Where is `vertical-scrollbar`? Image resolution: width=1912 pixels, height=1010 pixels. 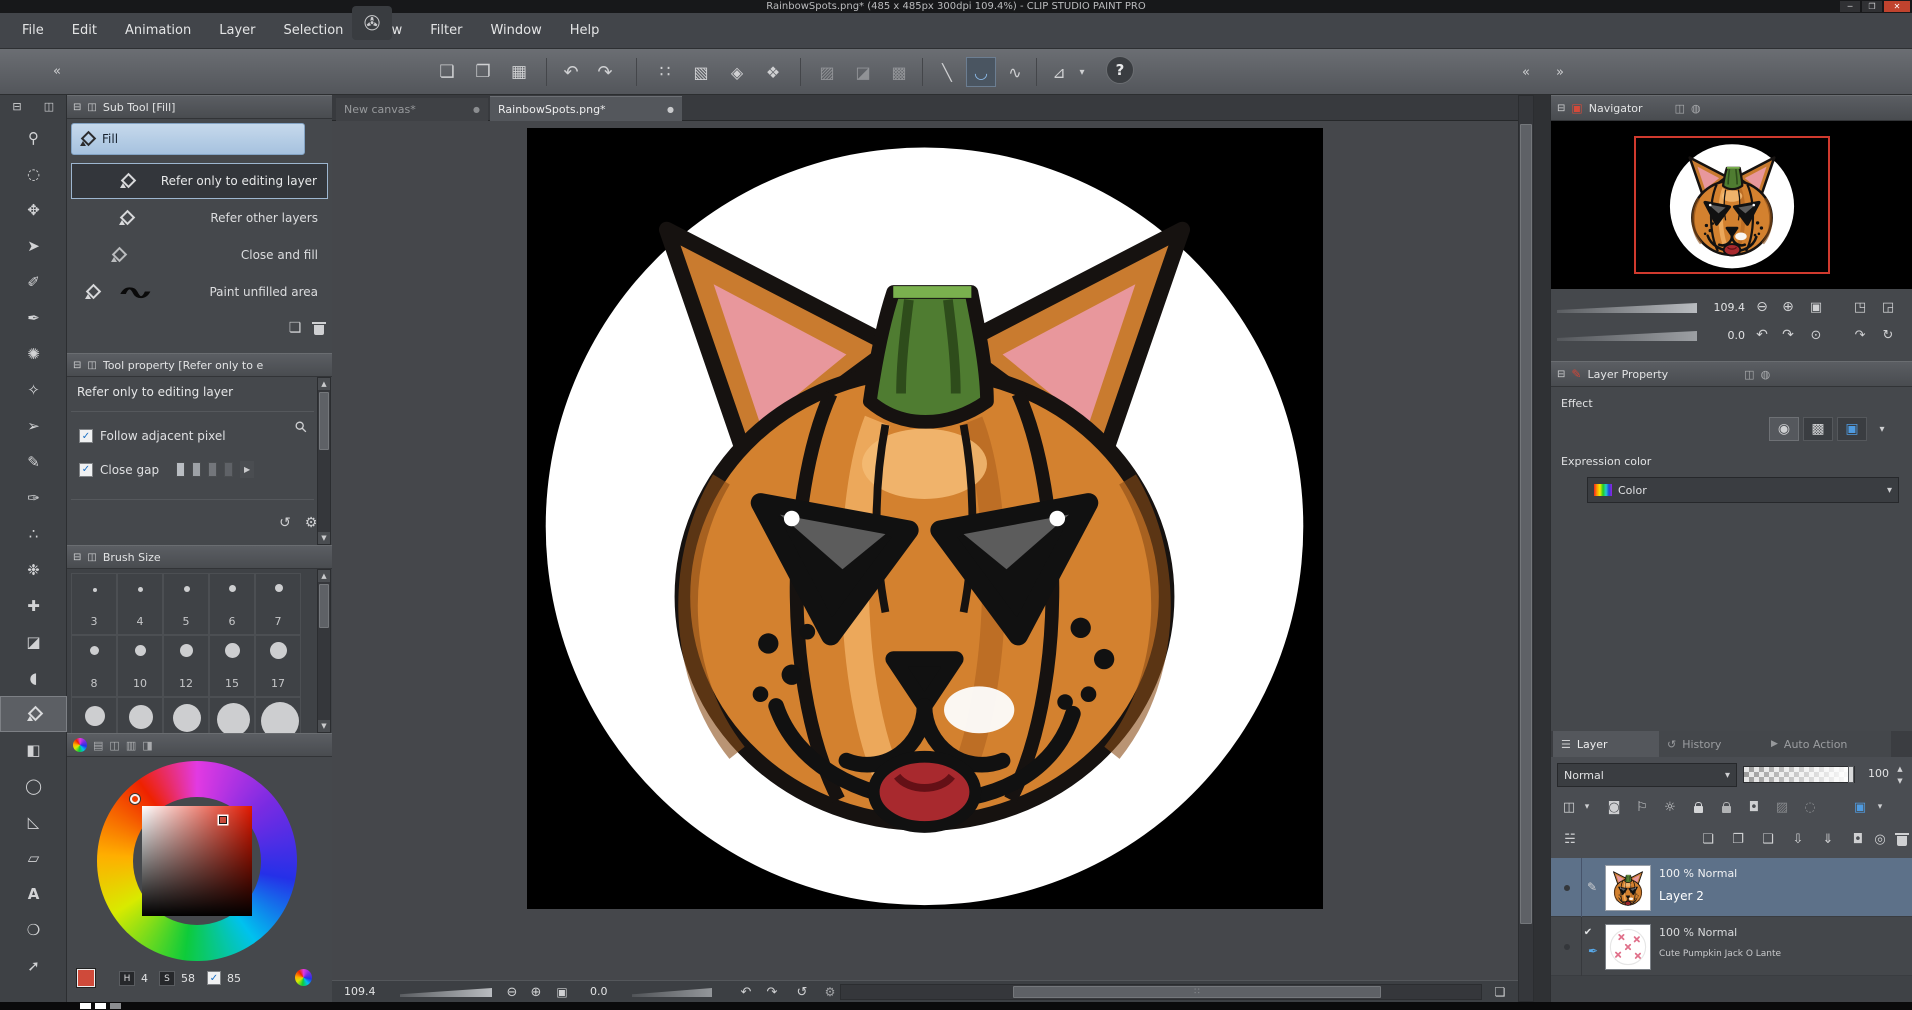
vertical-scrollbar is located at coordinates (1526, 548).